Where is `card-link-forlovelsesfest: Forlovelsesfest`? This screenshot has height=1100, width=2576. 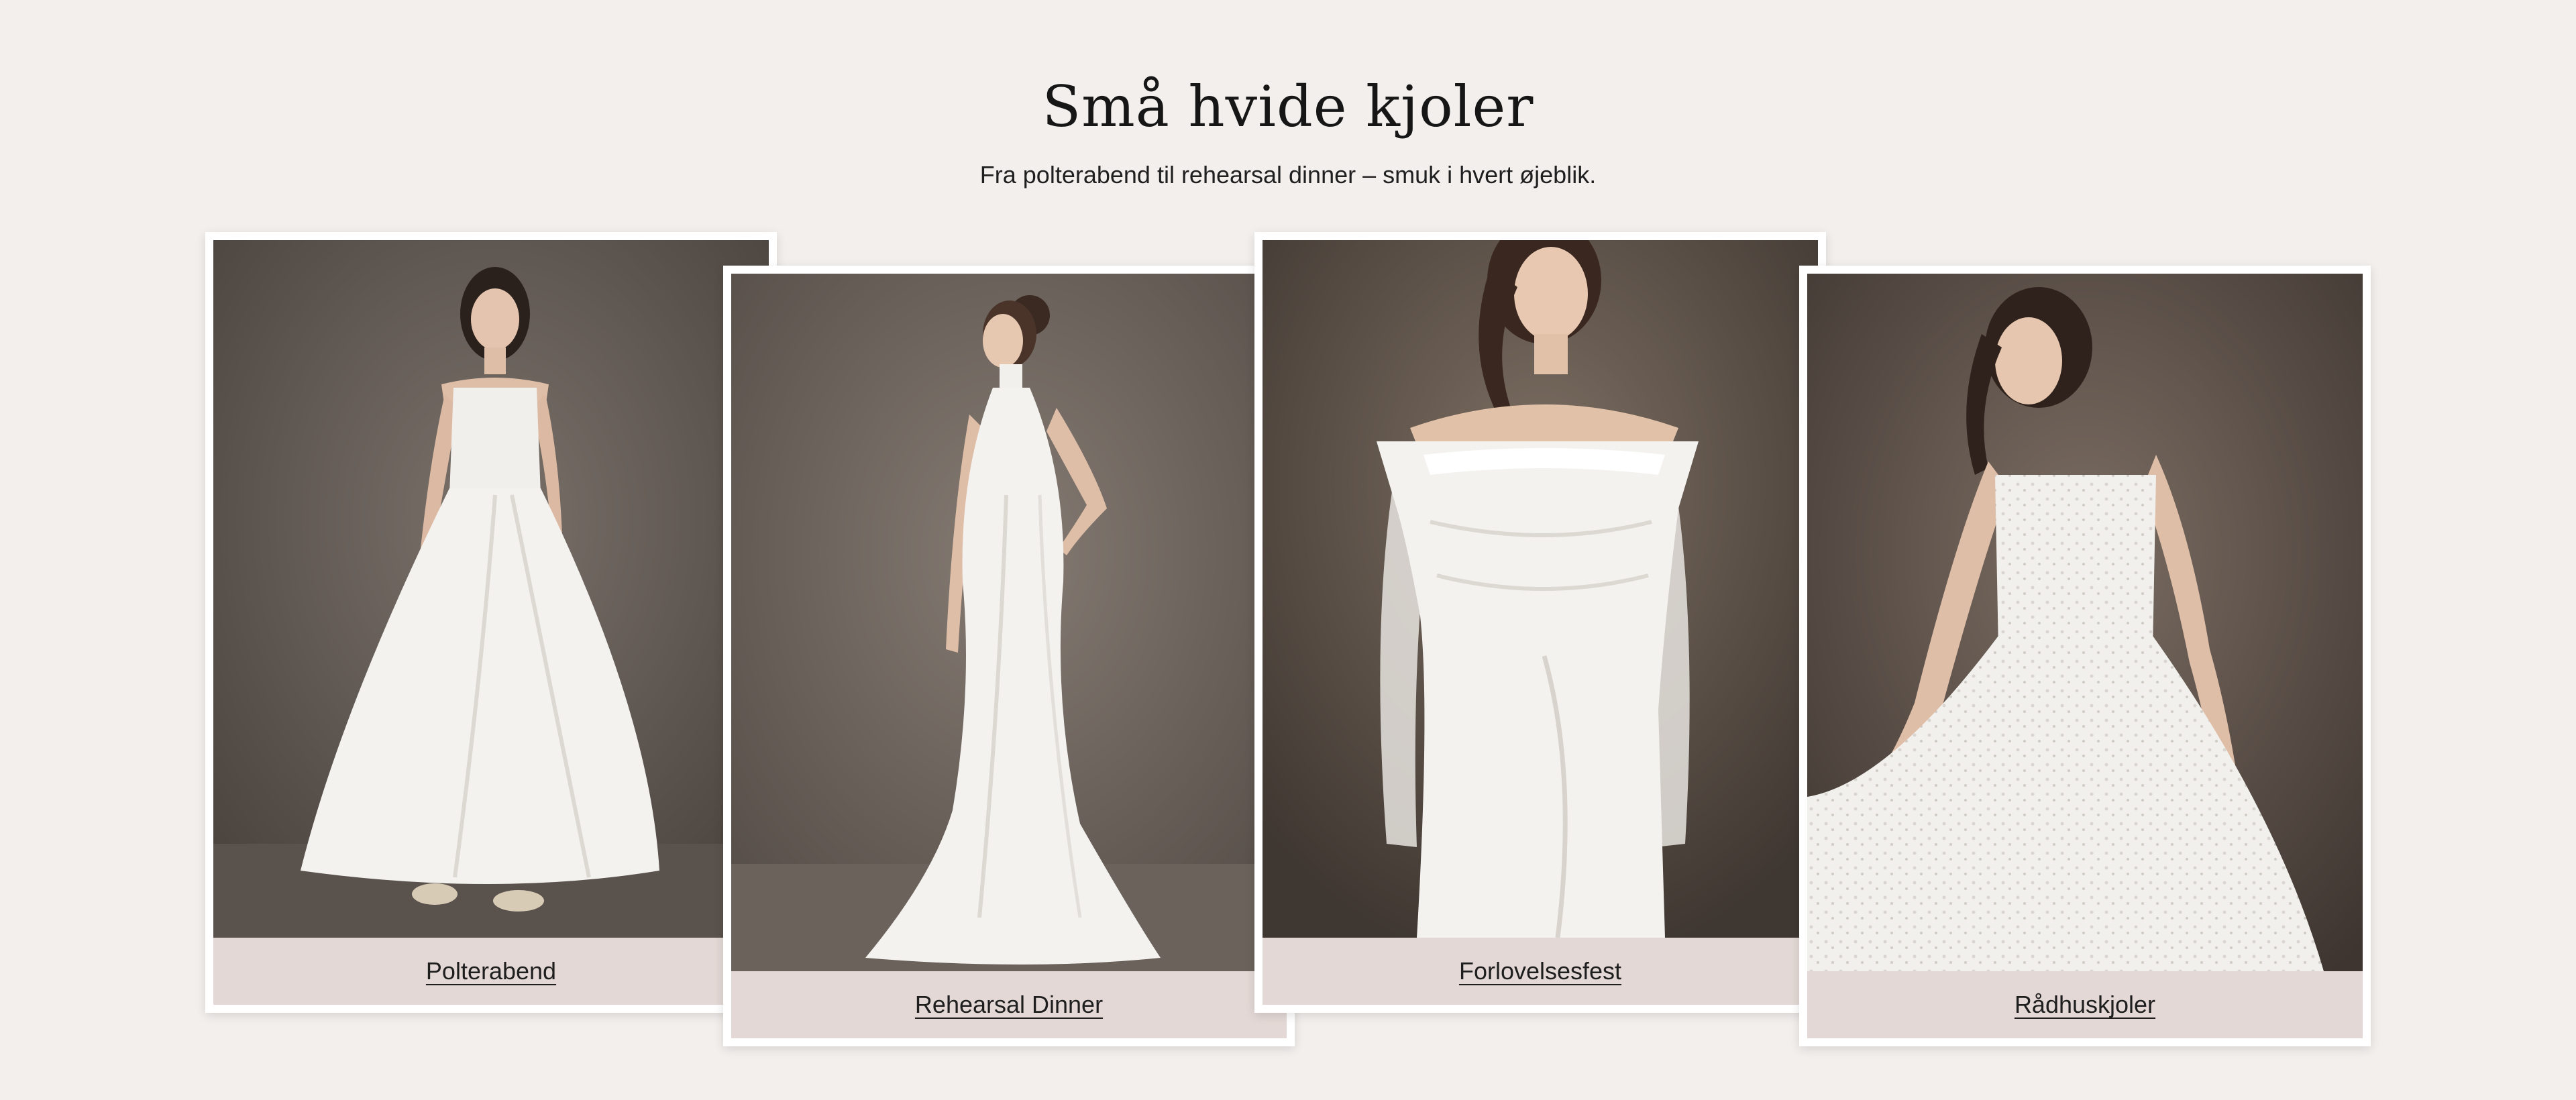
card-link-forlovelsesfest: Forlovelsesfest is located at coordinates (1540, 971).